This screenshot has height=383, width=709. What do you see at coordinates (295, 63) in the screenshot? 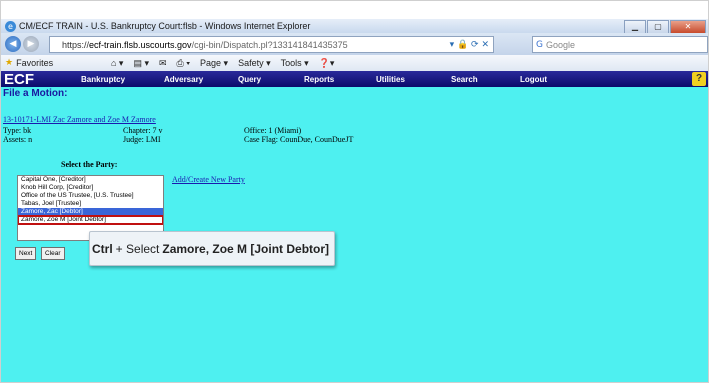
I see `tools-menu: Tools ▾` at bounding box center [295, 63].